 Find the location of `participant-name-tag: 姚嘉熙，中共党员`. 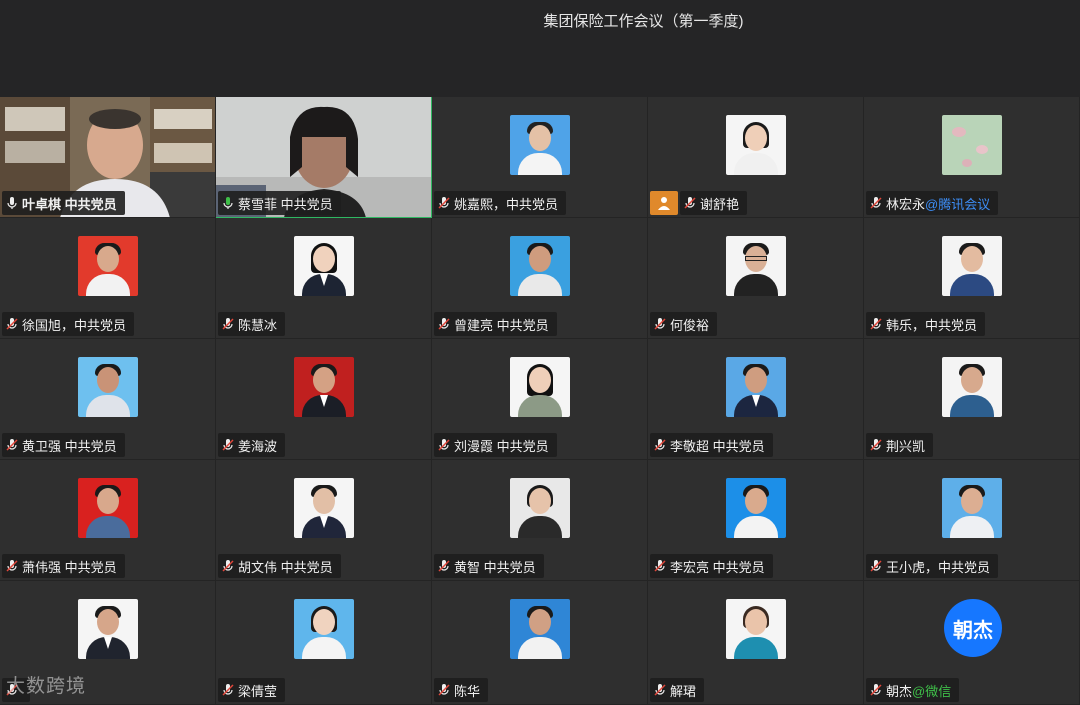

participant-name-tag: 姚嘉熙，中共党员 is located at coordinates (500, 203).